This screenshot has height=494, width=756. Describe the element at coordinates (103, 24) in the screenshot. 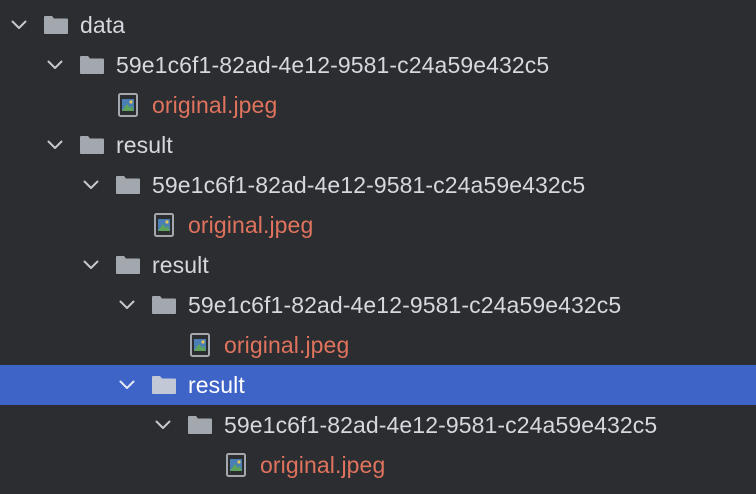

I see `tree-row-label: data` at that location.